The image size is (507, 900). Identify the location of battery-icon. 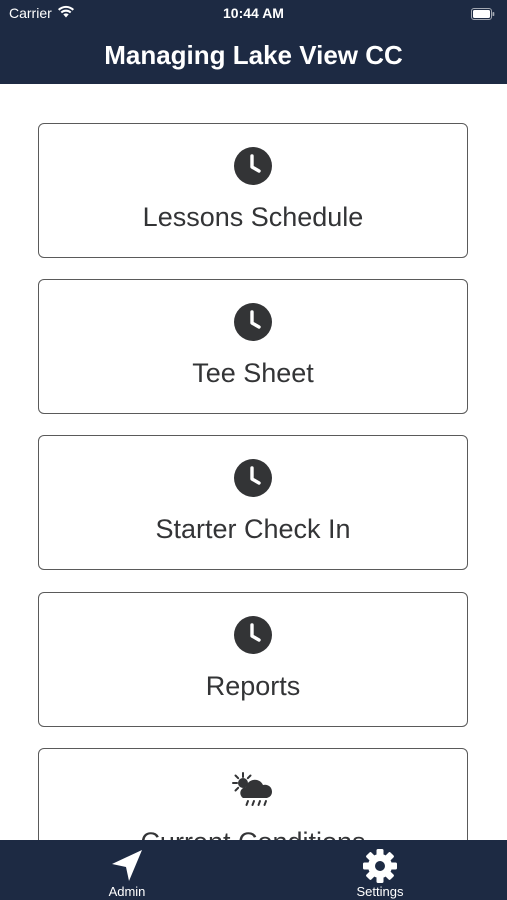
(483, 13).